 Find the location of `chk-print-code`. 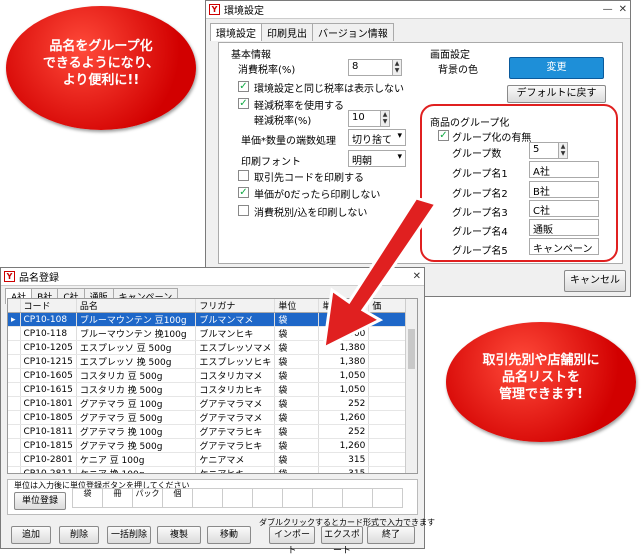

chk-print-code is located at coordinates (243, 175).